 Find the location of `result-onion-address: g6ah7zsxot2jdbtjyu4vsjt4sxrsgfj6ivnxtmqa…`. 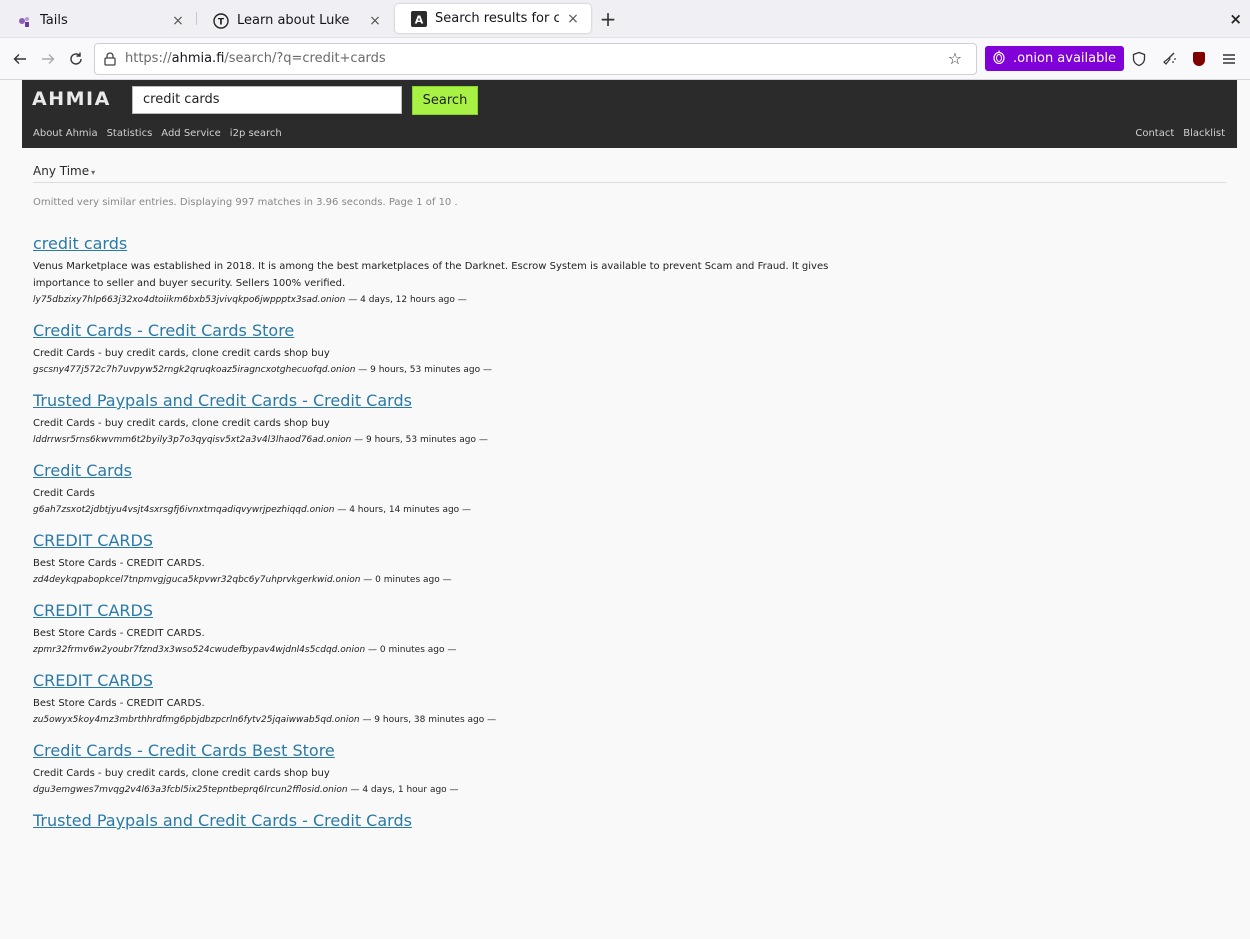

result-onion-address: g6ah7zsxot2jdbtjyu4vsjt4sxrsgfj6ivnxtmqa… is located at coordinates (184, 510).